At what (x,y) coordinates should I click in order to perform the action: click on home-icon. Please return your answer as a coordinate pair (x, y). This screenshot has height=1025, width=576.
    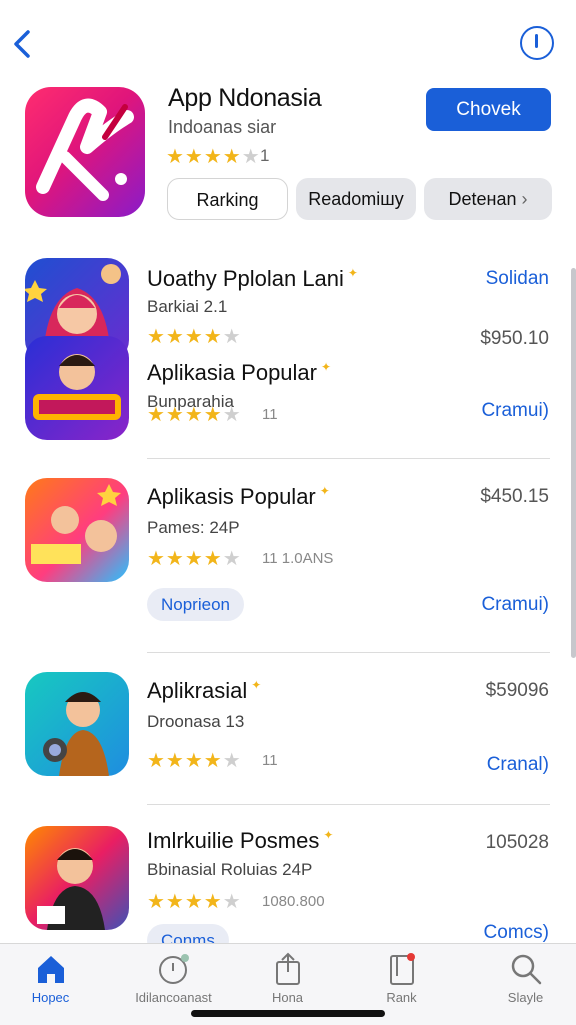
    Looking at the image, I should click on (50, 969).